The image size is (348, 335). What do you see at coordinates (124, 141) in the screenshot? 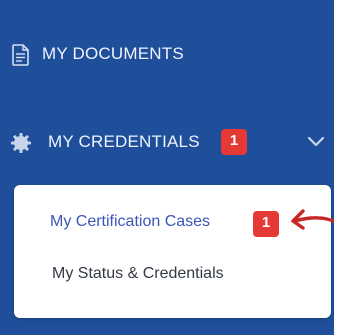
I see `sidebar-item-label: MY CREDENTIALS` at bounding box center [124, 141].